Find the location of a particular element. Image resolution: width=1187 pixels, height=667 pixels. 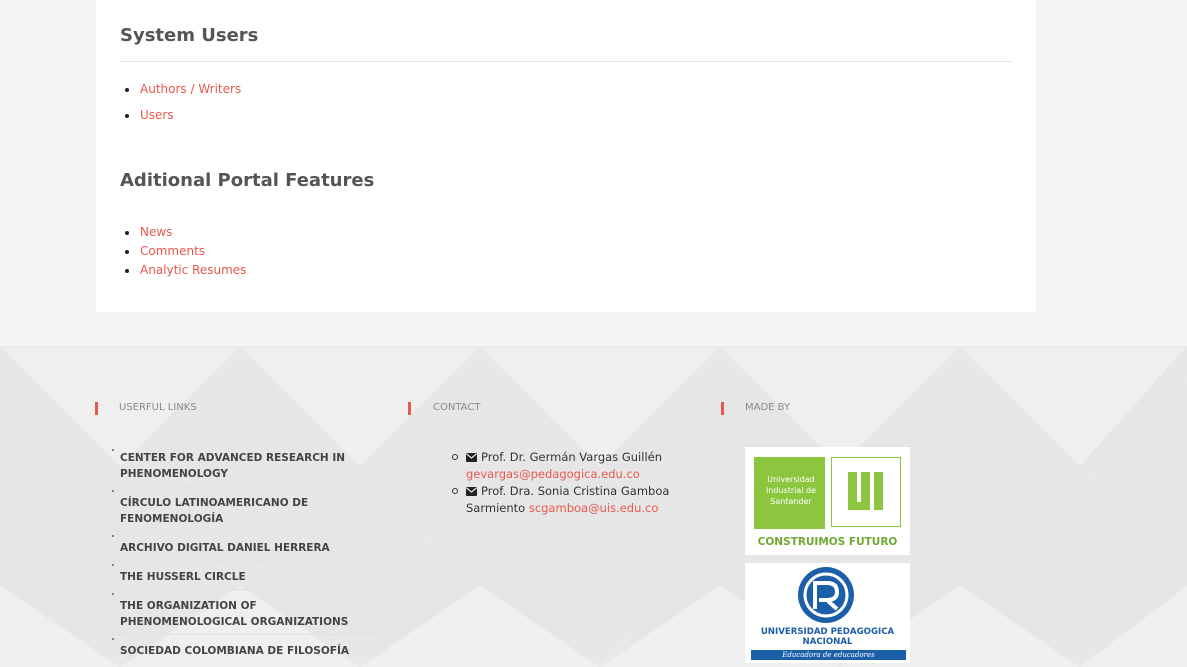

upn-emblem-icon is located at coordinates (826, 595).